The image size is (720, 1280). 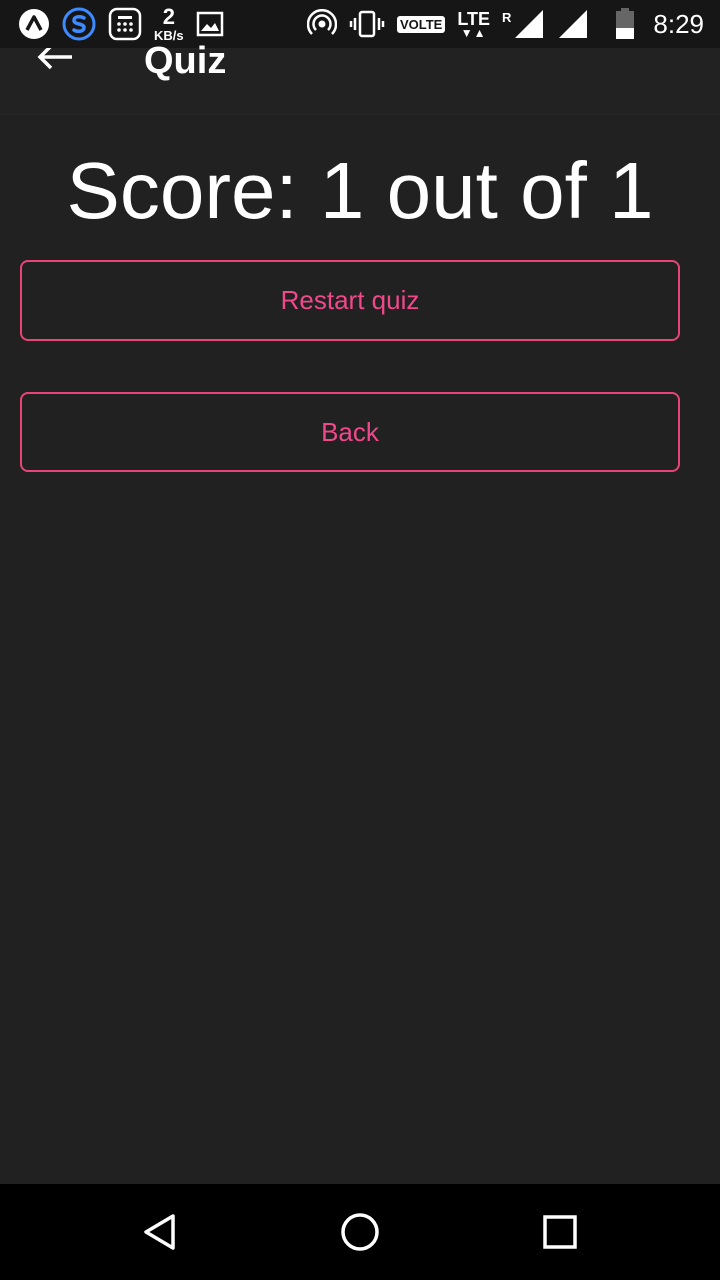 I want to click on clock: 8:29, so click(x=678, y=23).